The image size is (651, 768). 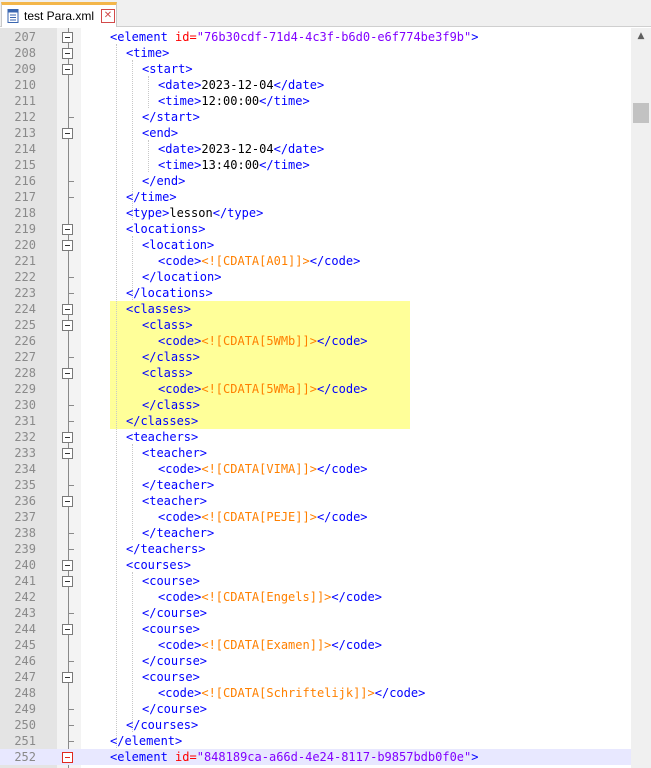 What do you see at coordinates (315, 677) in the screenshot?
I see `code-line: 247 <course>` at bounding box center [315, 677].